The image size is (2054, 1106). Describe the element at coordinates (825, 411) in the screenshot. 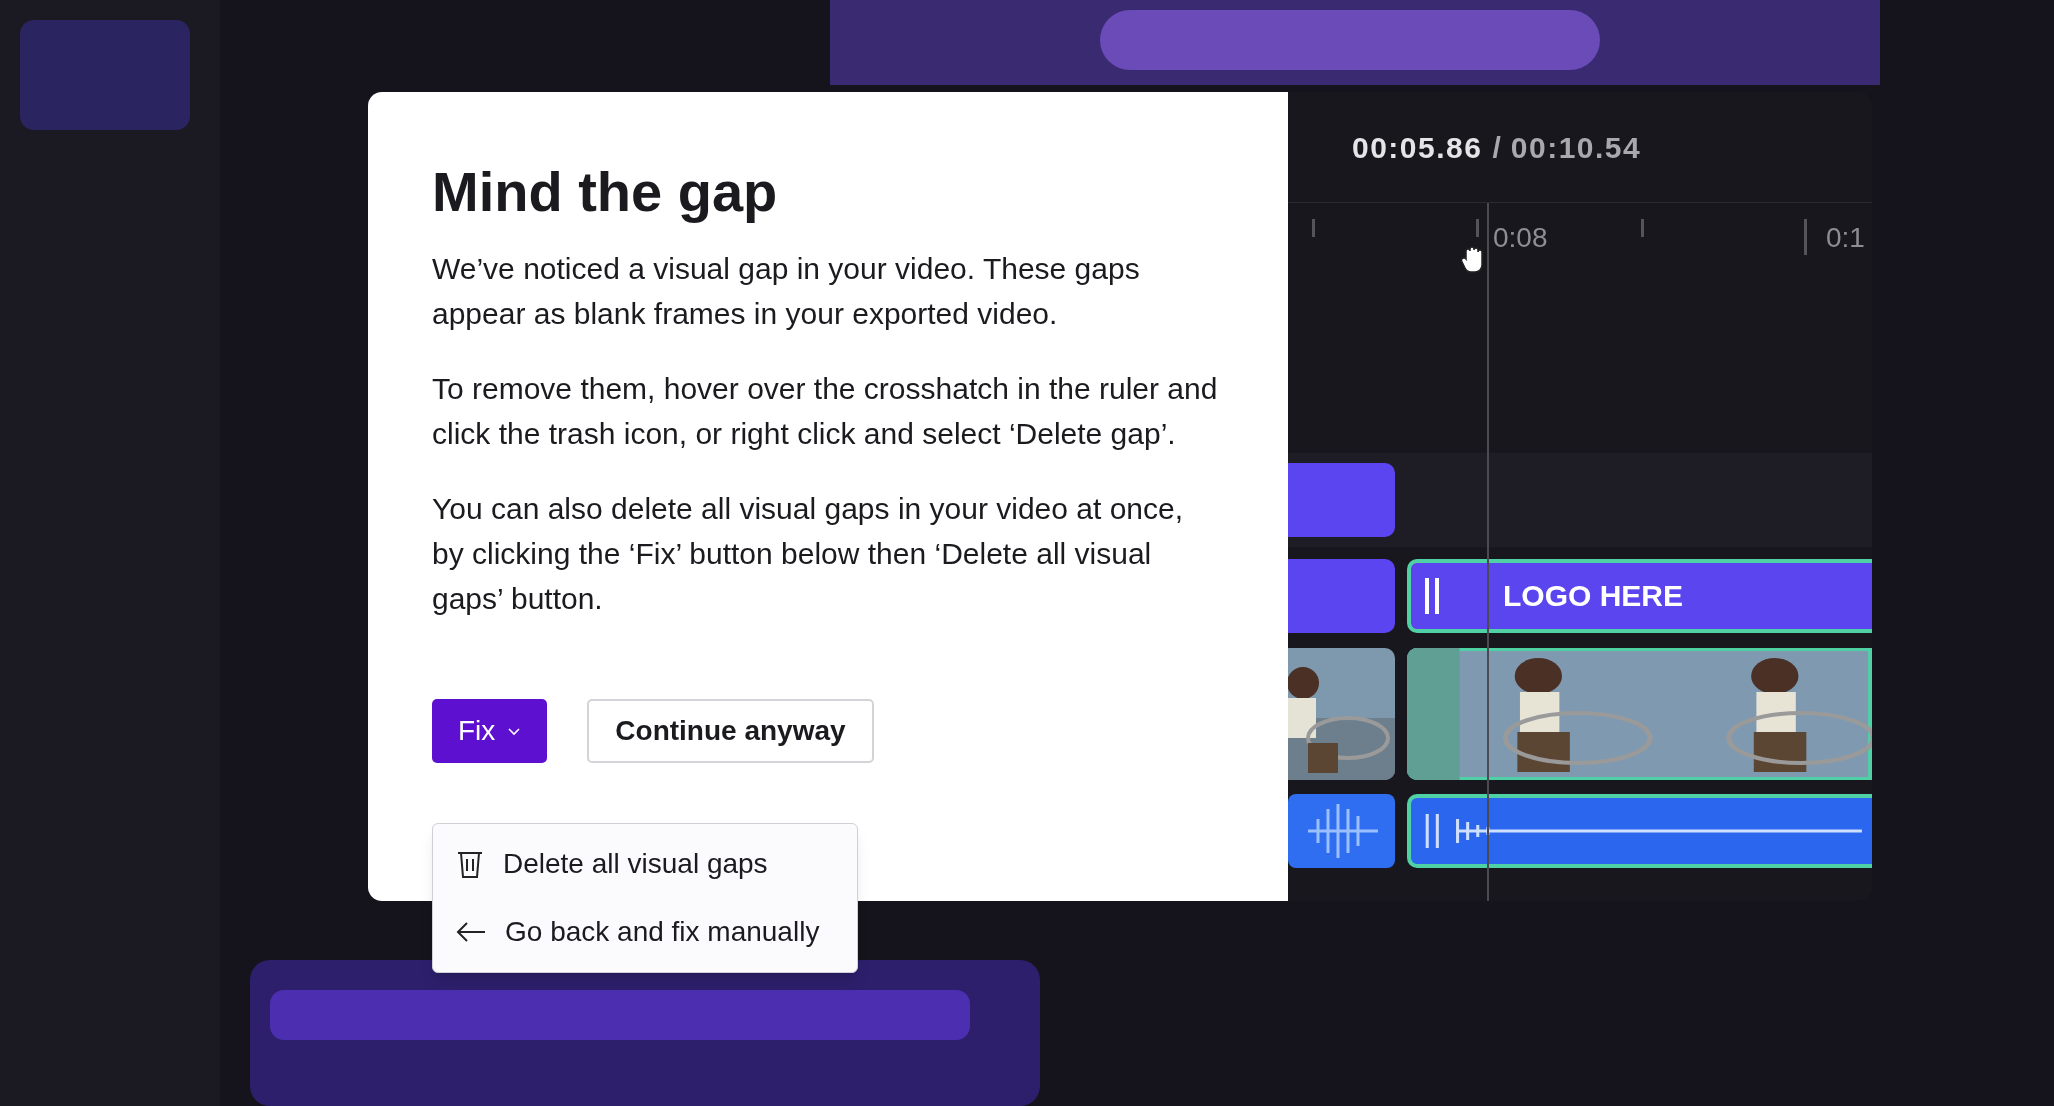

I see `dialog-paragraph: To remove them, hover over the crosshatch in the ruler and click the trash icon, or right click and select ‘Delete gap’.` at that location.